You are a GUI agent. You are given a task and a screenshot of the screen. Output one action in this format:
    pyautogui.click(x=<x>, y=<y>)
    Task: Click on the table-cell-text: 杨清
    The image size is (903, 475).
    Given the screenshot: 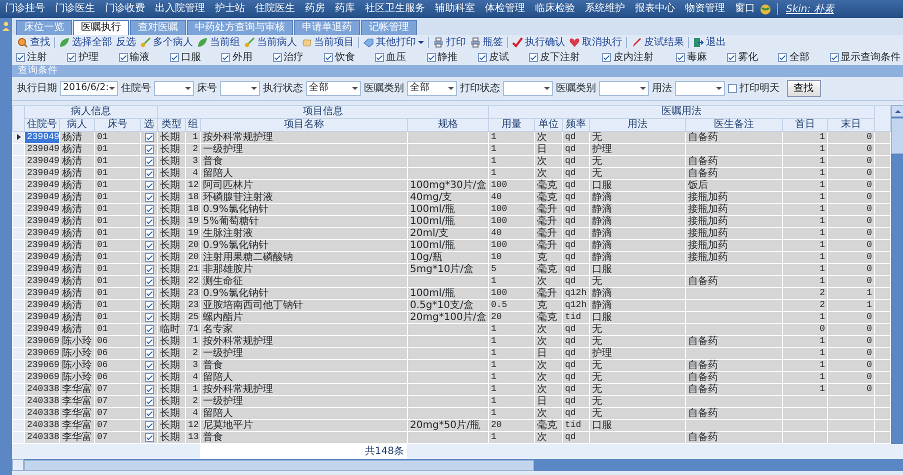 What is the action you would take?
    pyautogui.click(x=72, y=329)
    